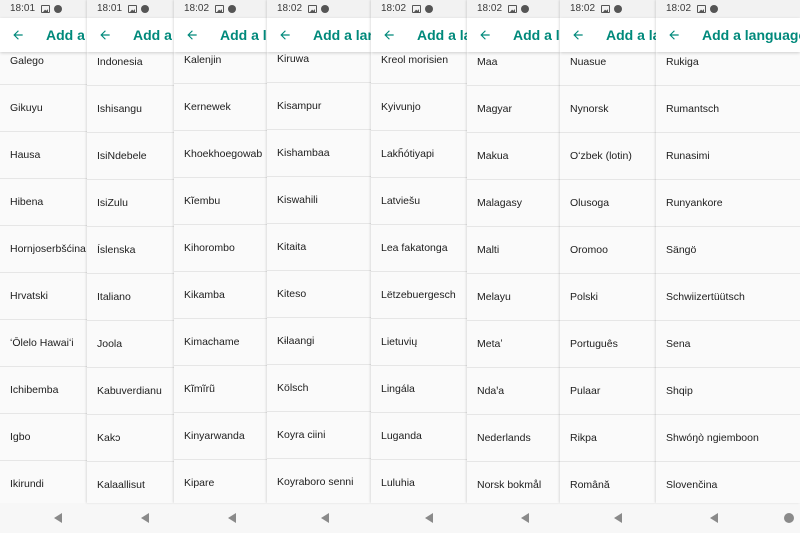 The height and width of the screenshot is (533, 800). What do you see at coordinates (319, 106) in the screenshot?
I see `language-list-item: Kisampur` at bounding box center [319, 106].